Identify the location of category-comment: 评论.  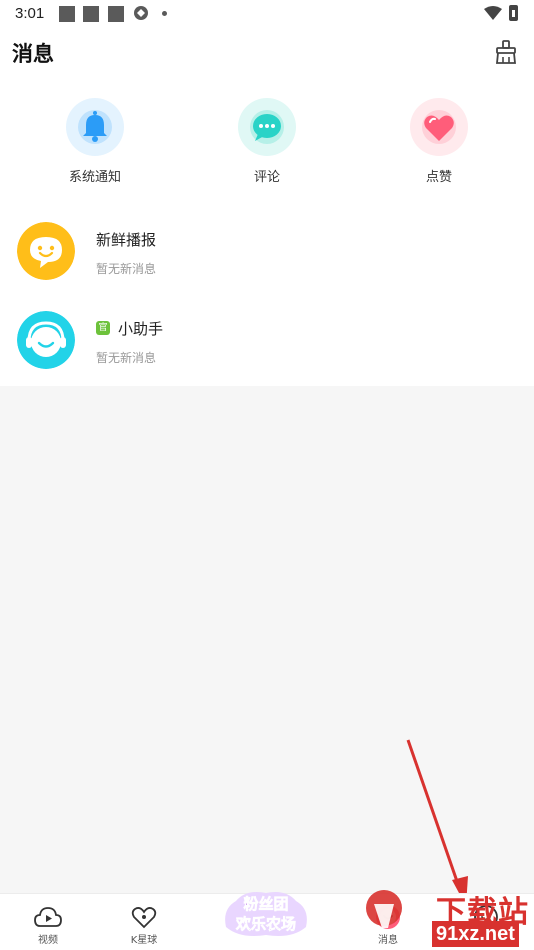
(267, 141).